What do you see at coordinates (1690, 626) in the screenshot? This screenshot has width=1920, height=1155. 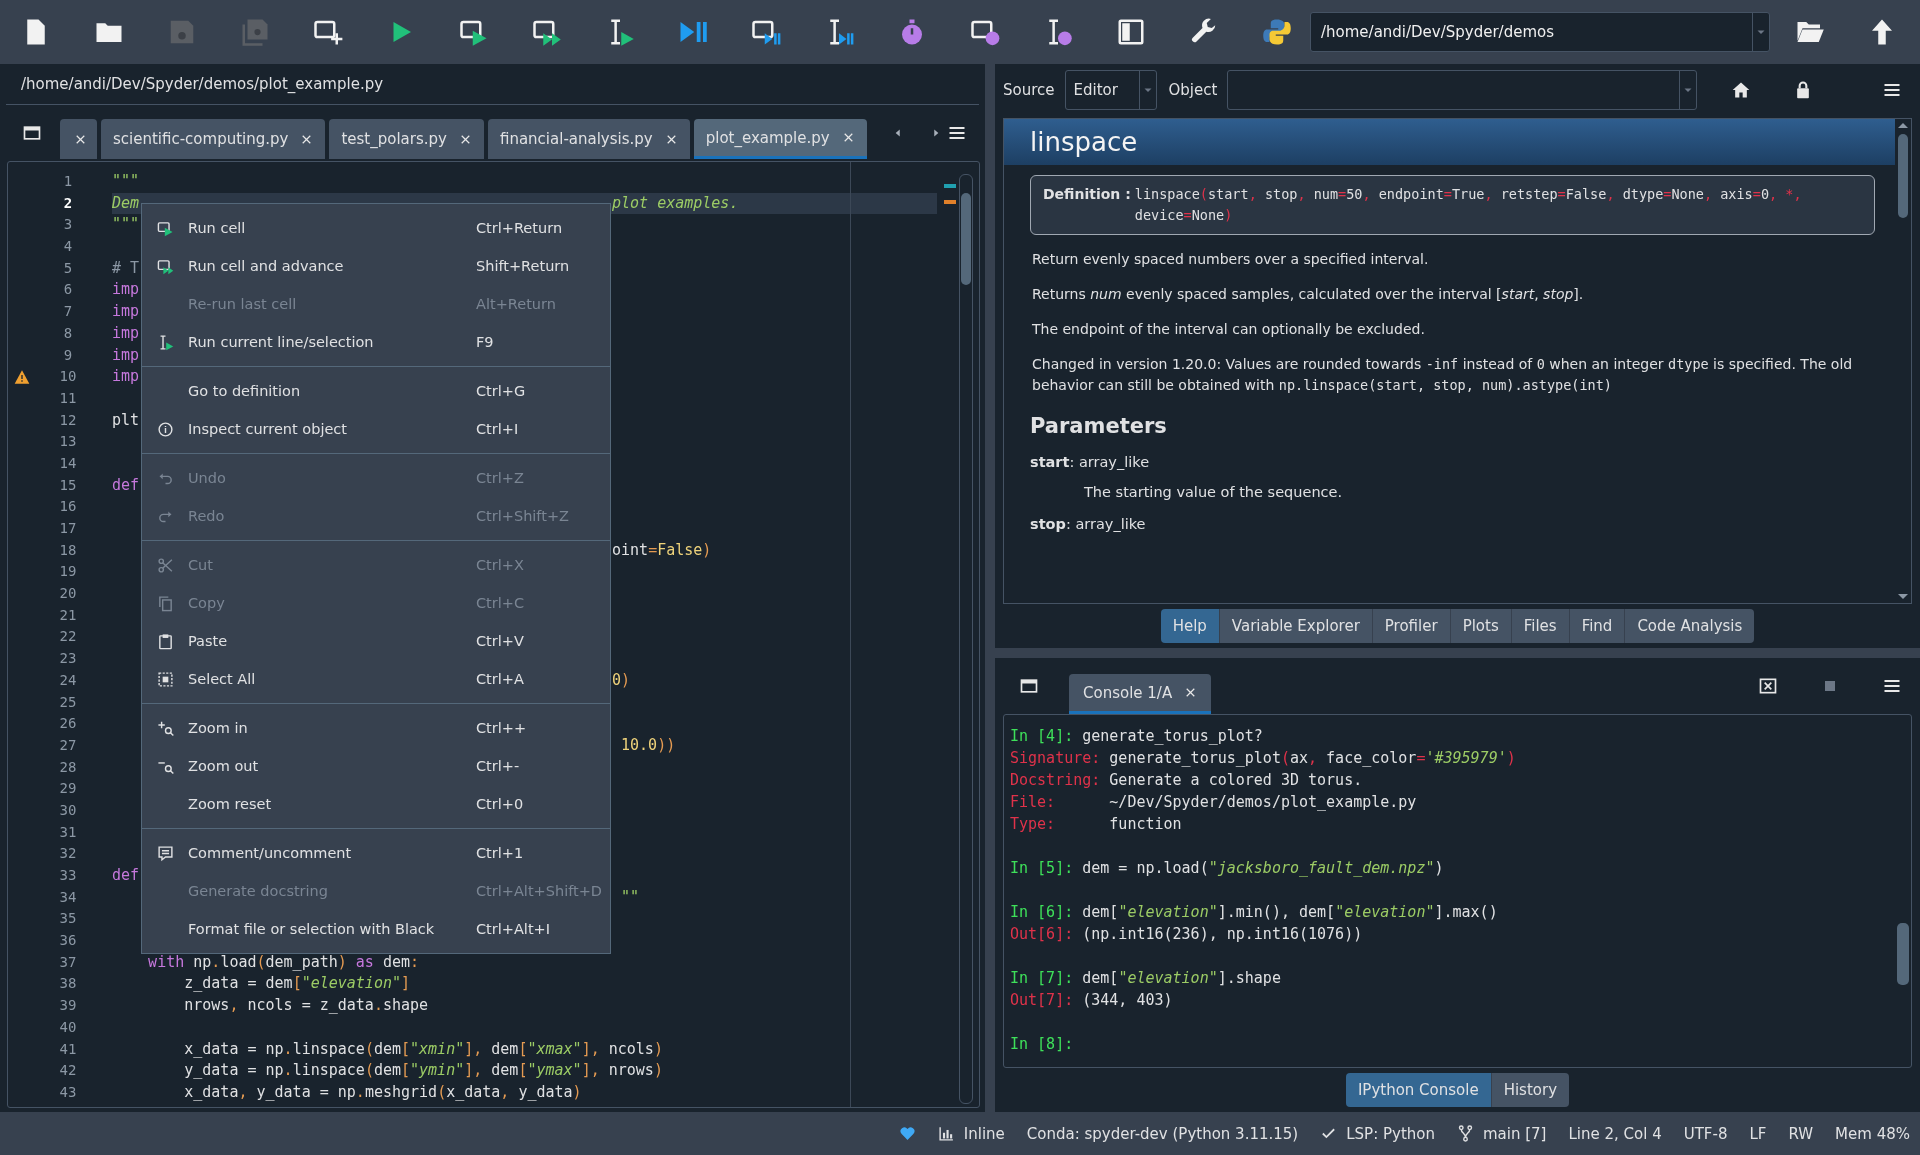 I see `pane-tab: Code Analysis` at bounding box center [1690, 626].